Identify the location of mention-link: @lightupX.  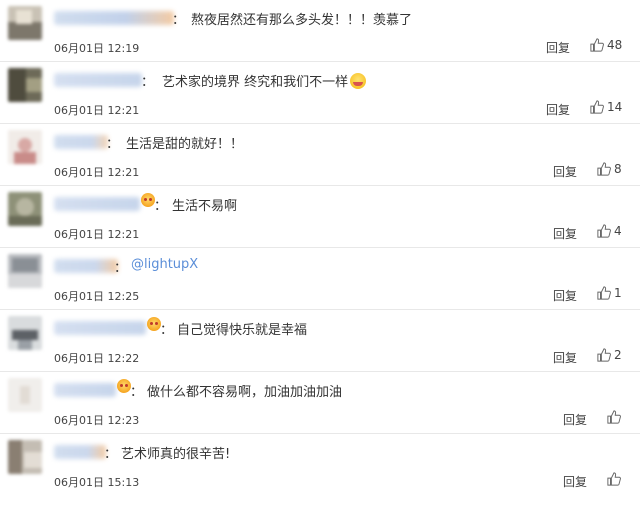
(164, 264).